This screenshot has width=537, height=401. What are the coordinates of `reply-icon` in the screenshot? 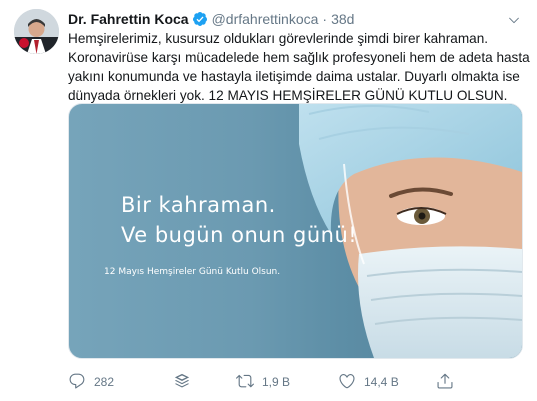 It's located at (77, 382).